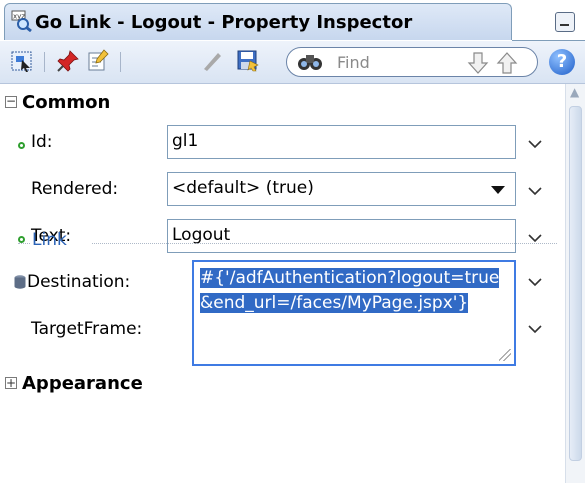 This screenshot has height=483, width=585. Describe the element at coordinates (20, 282) in the screenshot. I see `database-icon` at that location.